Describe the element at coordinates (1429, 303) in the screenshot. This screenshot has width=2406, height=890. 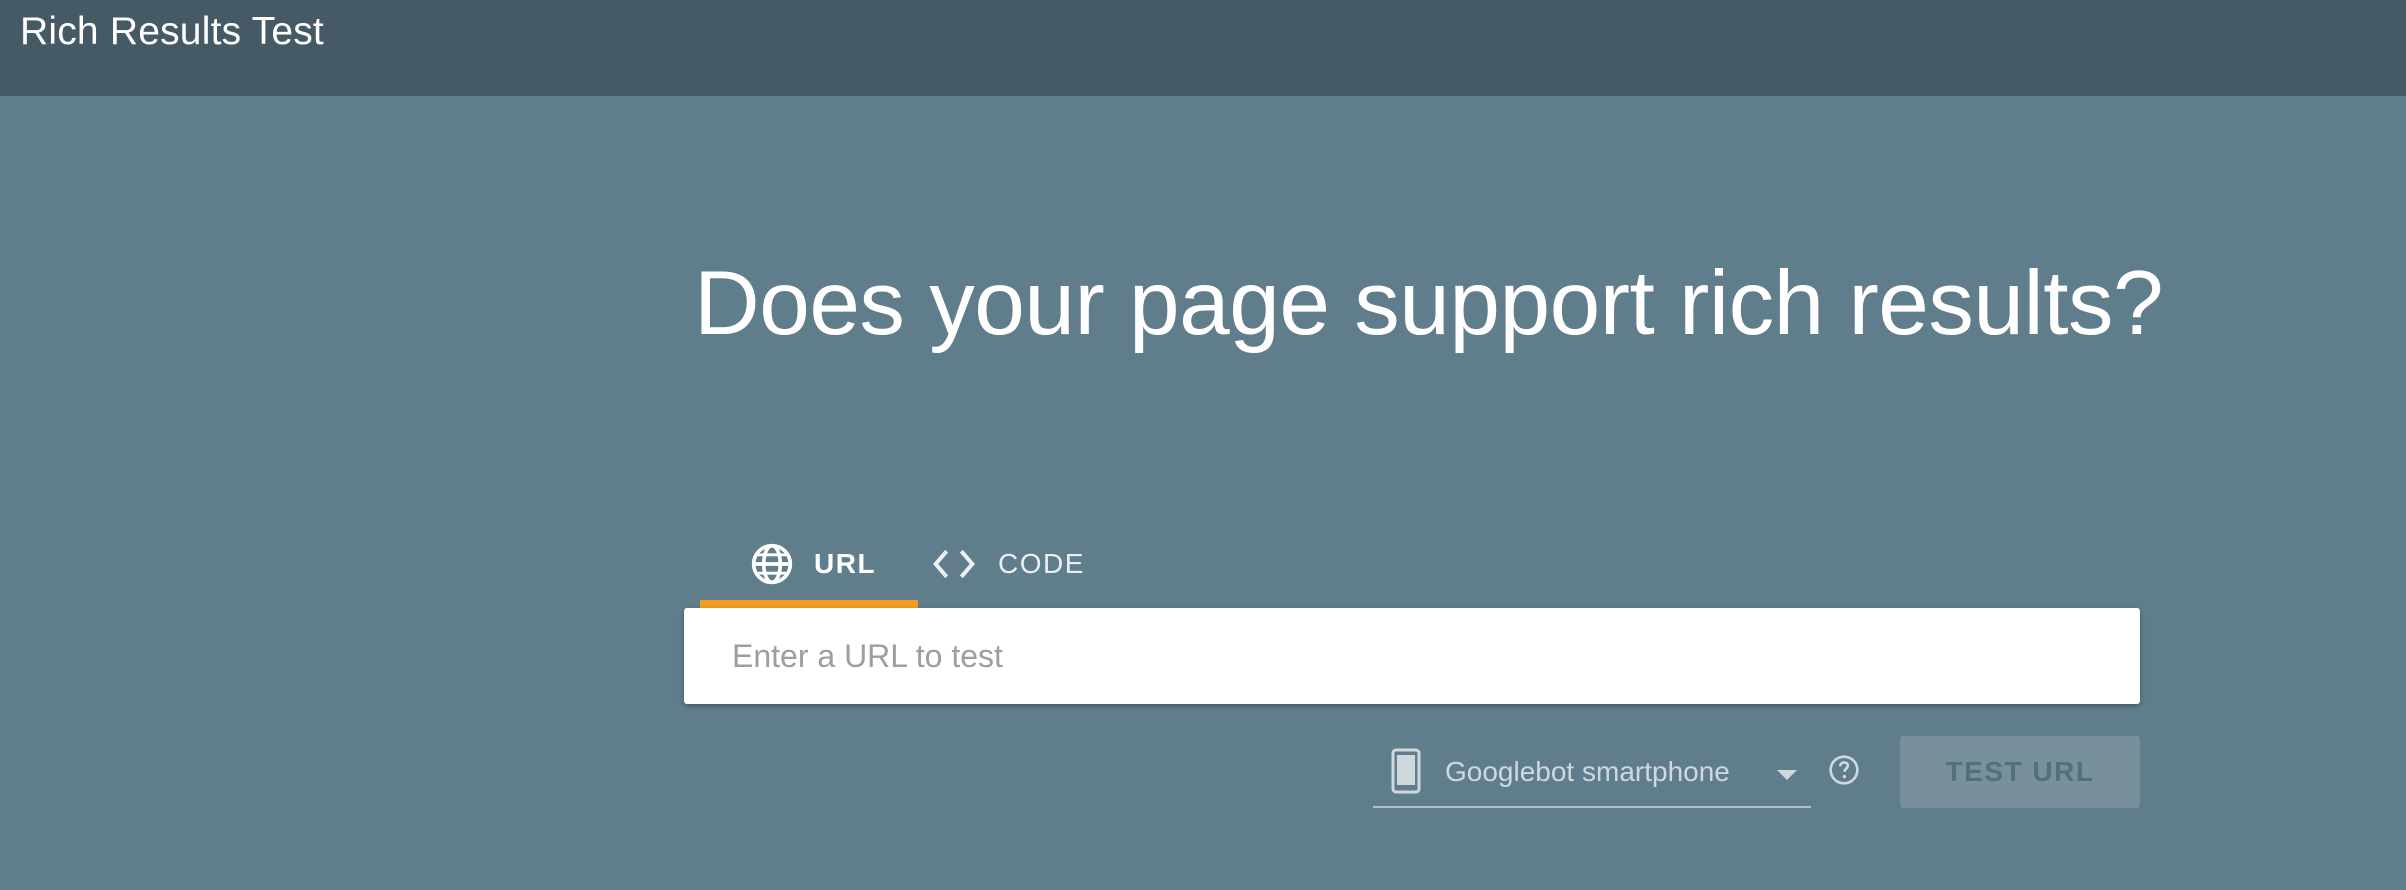
I see `page-headline: Does your page support rich results?` at that location.